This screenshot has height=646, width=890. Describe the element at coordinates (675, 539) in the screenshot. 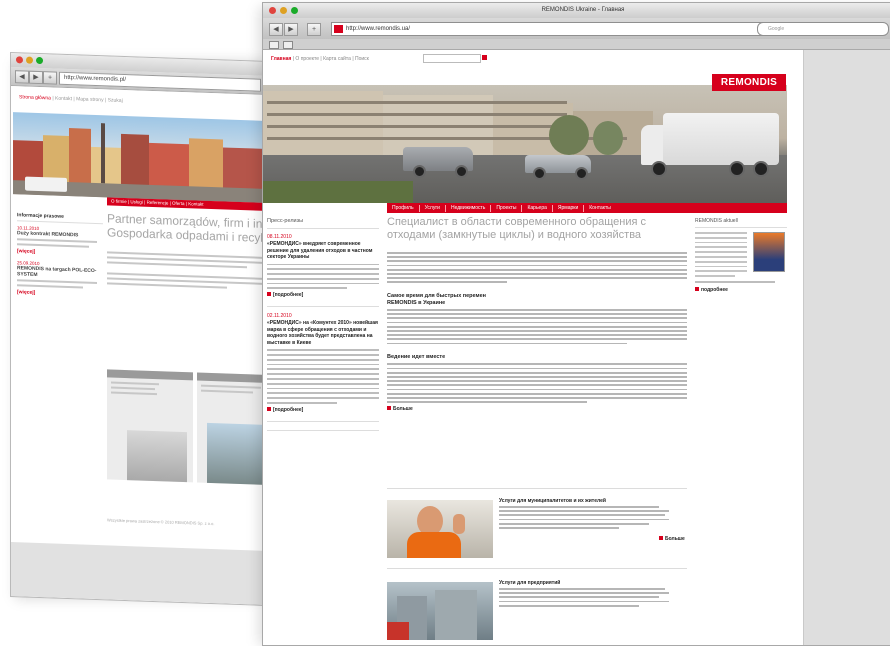

I see `teaser-more-label: Больше` at that location.